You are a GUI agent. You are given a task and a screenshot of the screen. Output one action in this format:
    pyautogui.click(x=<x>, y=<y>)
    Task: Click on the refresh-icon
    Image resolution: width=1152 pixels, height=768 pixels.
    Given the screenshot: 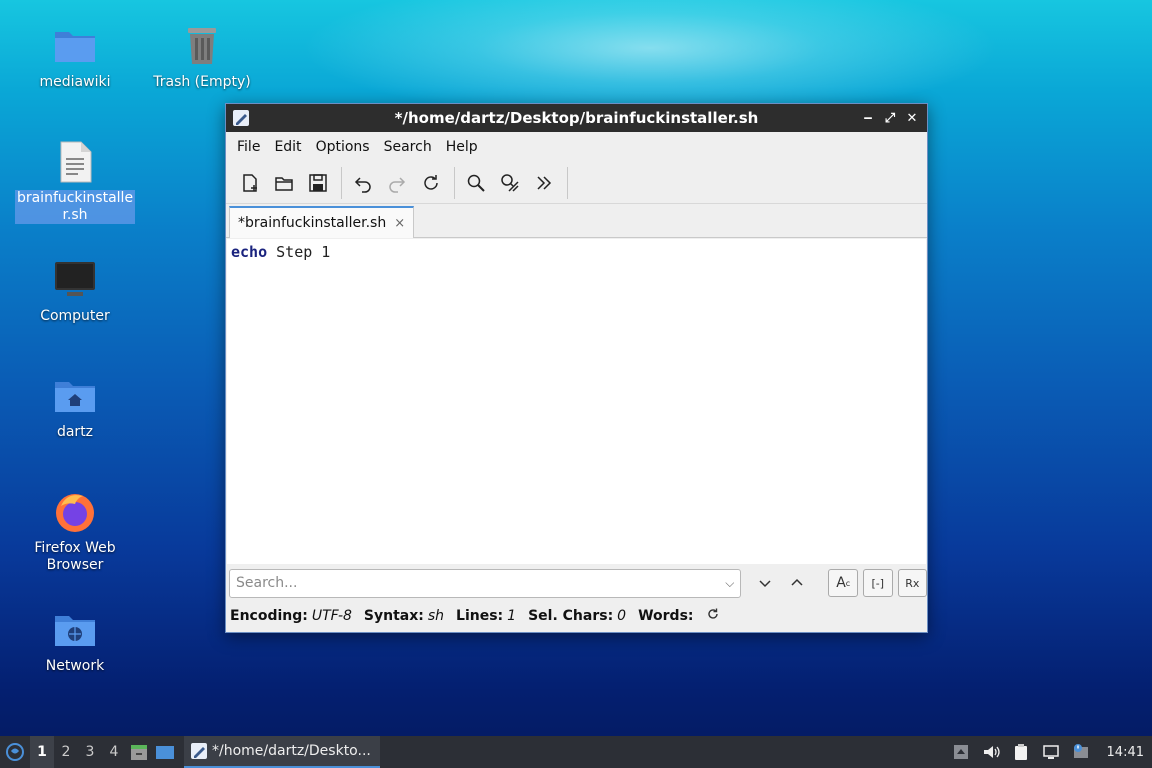 What is the action you would take?
    pyautogui.click(x=712, y=613)
    